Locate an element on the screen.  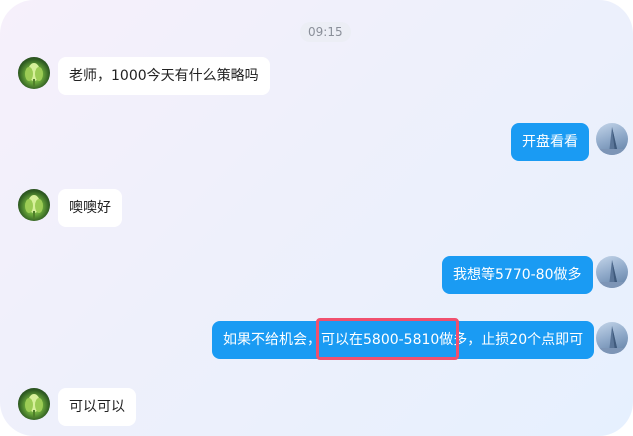
message-bubble-received: 可以可以 is located at coordinates (97, 407).